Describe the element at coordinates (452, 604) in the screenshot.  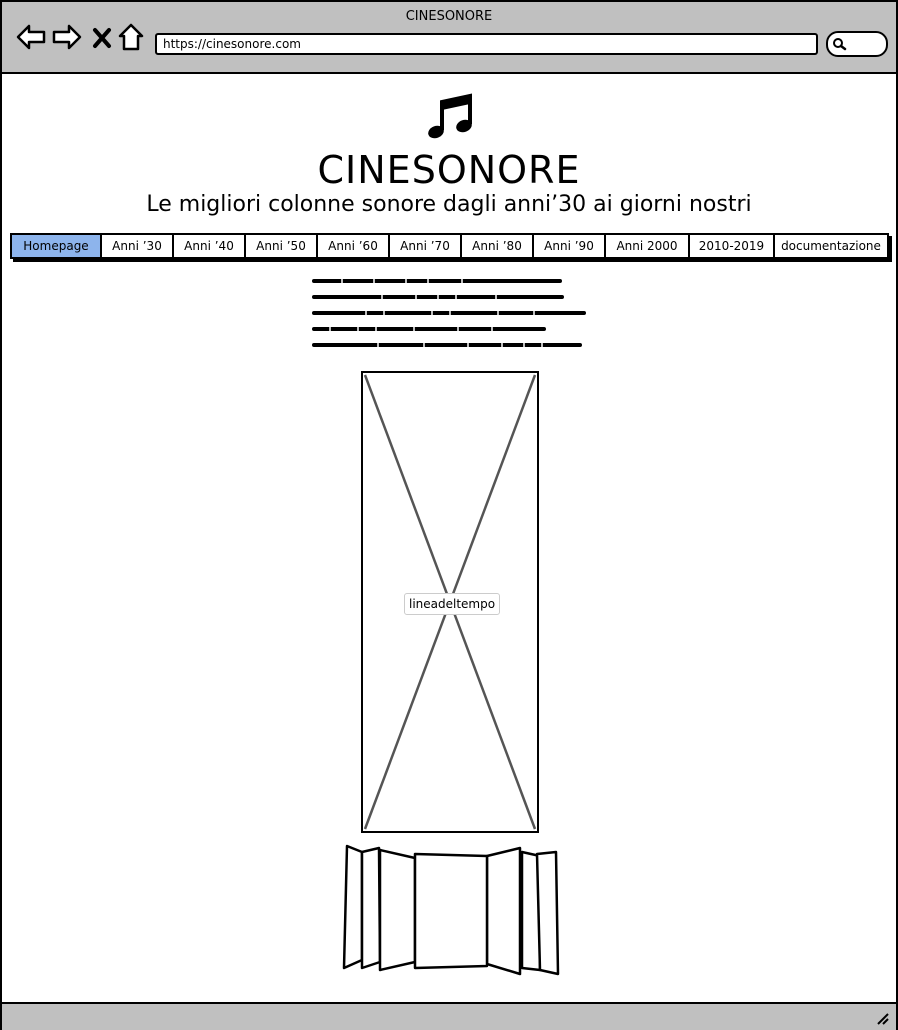
I see `image-placeholder-label: lineadeltempo` at that location.